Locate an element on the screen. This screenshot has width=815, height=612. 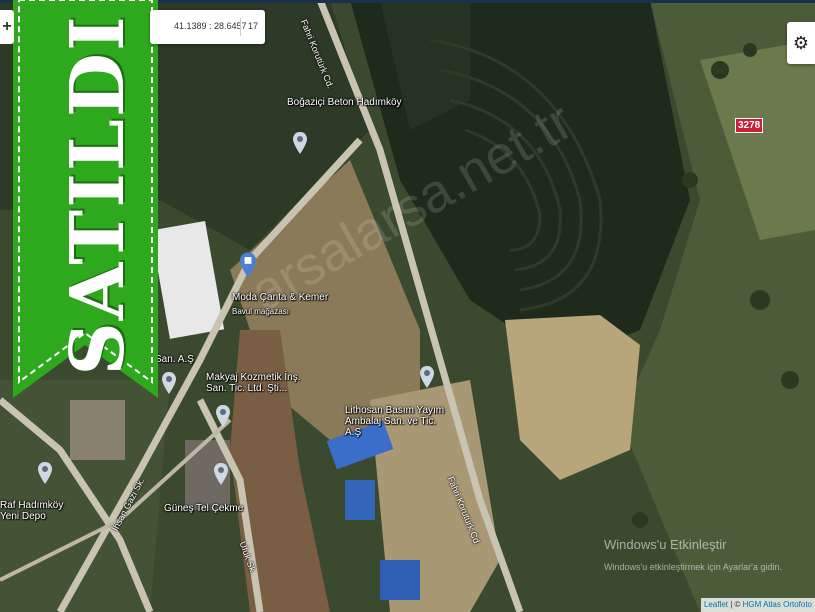
place-label-gunes: Güneş Tel Çekme is located at coordinates (204, 508).